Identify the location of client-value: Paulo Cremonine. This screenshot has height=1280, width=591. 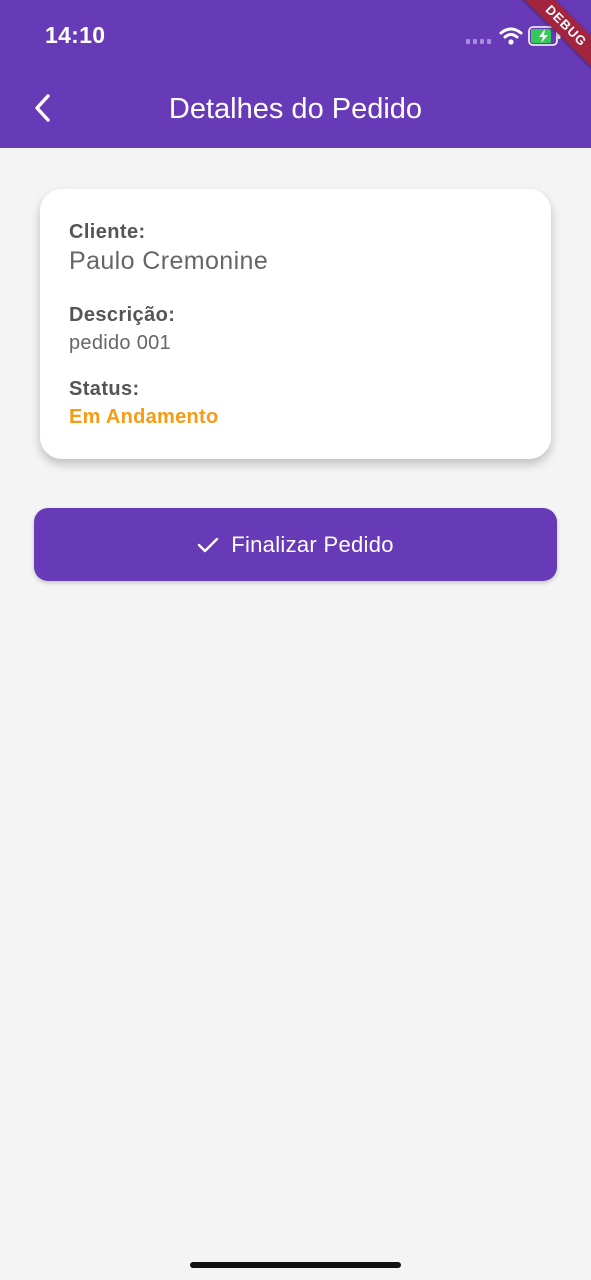
(169, 261).